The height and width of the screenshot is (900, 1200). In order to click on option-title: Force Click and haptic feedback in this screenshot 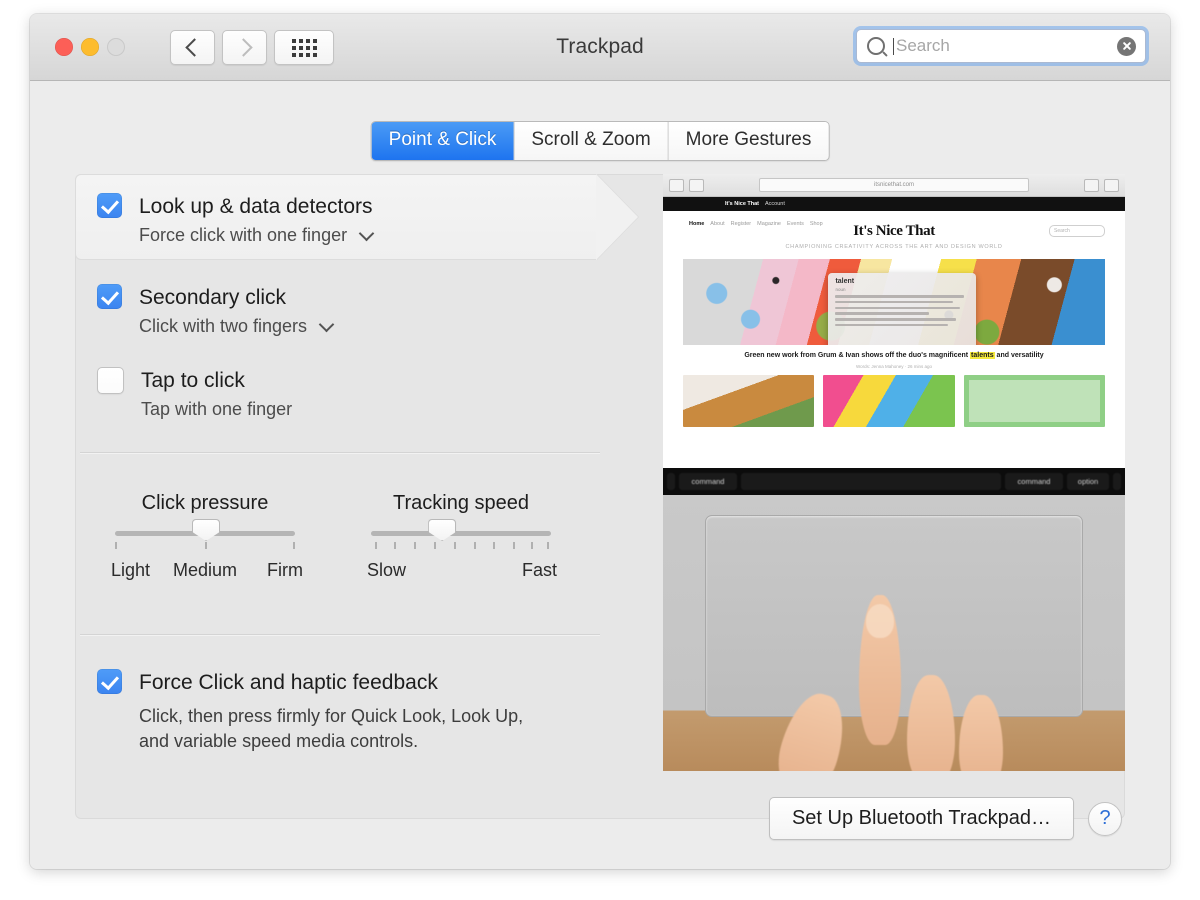, I will do `click(288, 682)`.